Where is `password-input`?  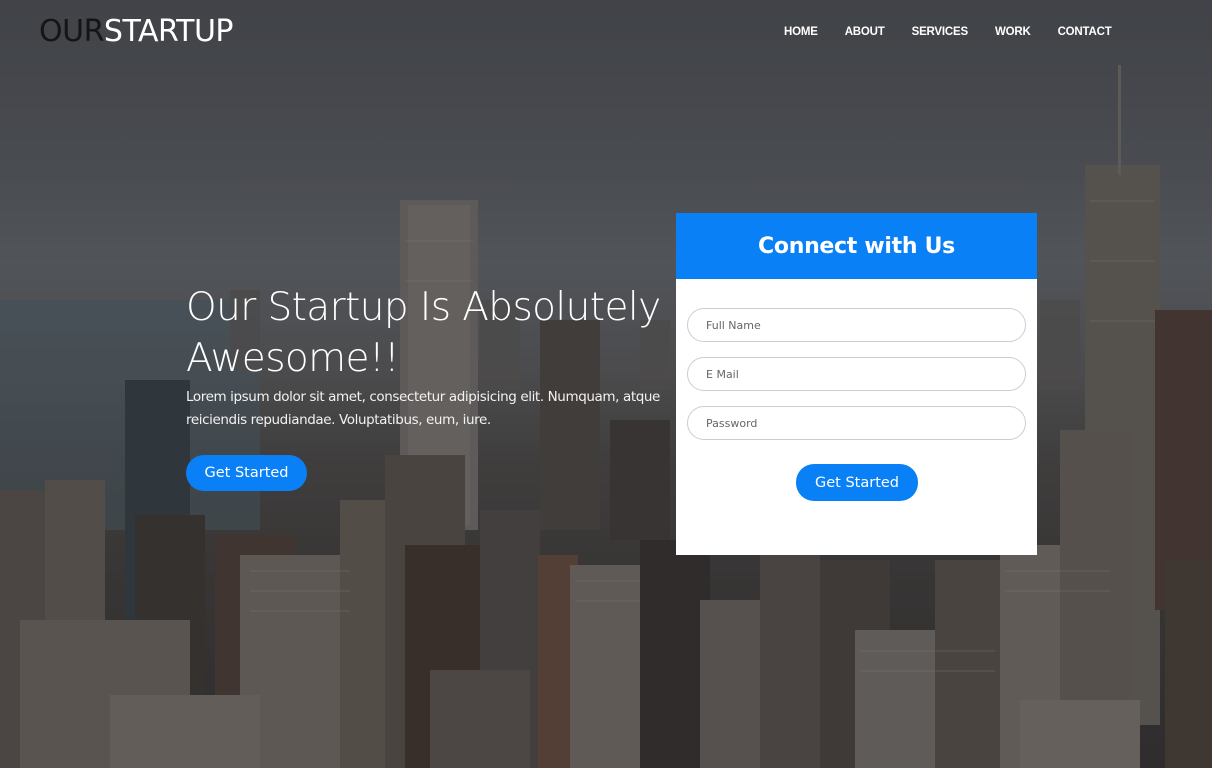
password-input is located at coordinates (856, 423).